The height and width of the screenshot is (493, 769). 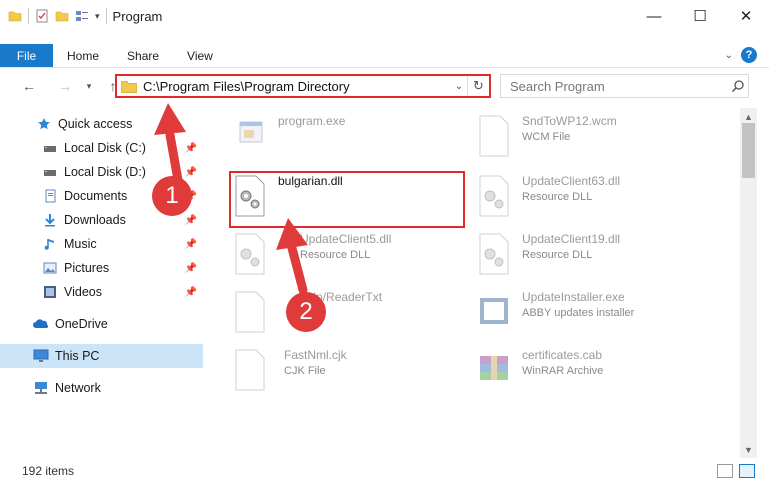 I want to click on forward-button: →, so click(x=65, y=86).